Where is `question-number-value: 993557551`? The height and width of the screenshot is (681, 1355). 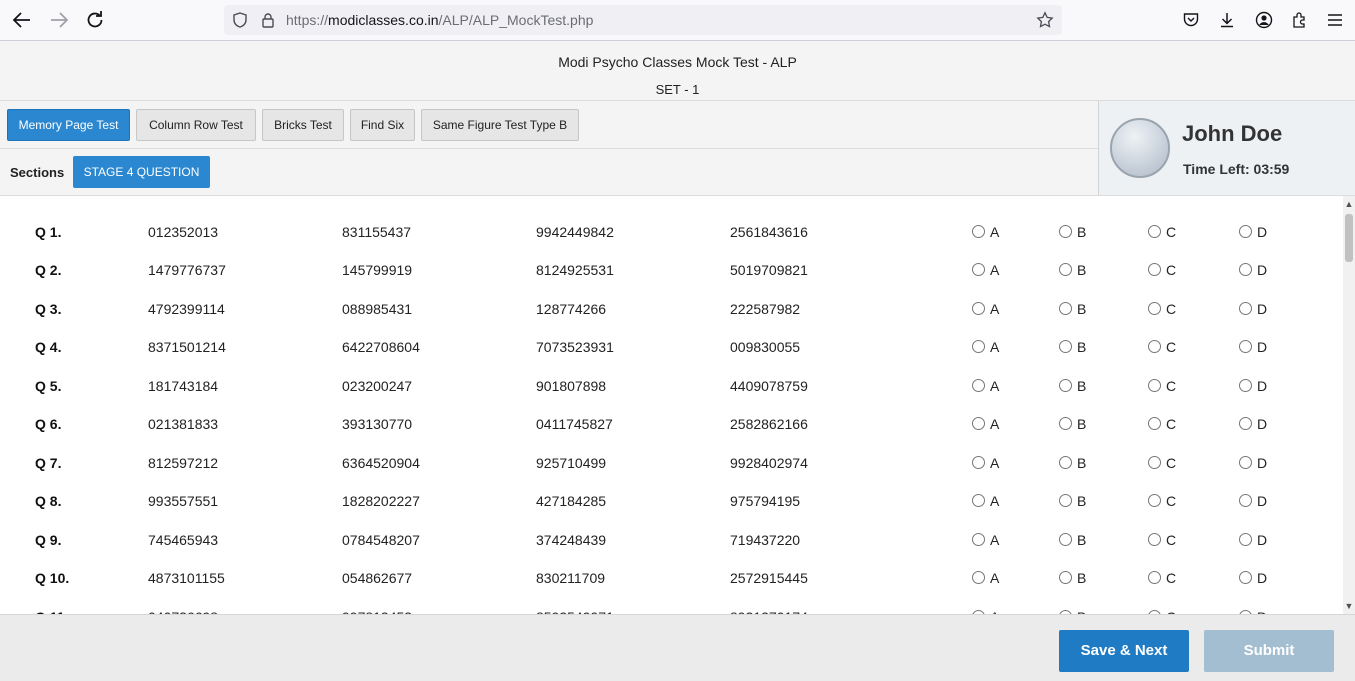 question-number-value: 993557551 is located at coordinates (183, 501).